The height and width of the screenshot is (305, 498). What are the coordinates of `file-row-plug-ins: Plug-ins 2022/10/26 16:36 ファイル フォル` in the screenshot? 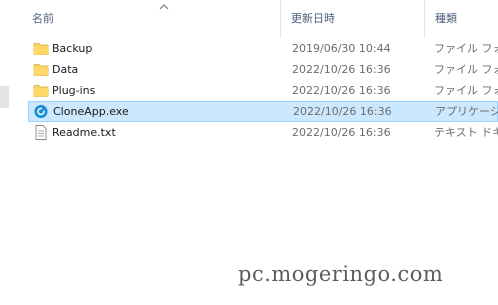 It's located at (263, 90).